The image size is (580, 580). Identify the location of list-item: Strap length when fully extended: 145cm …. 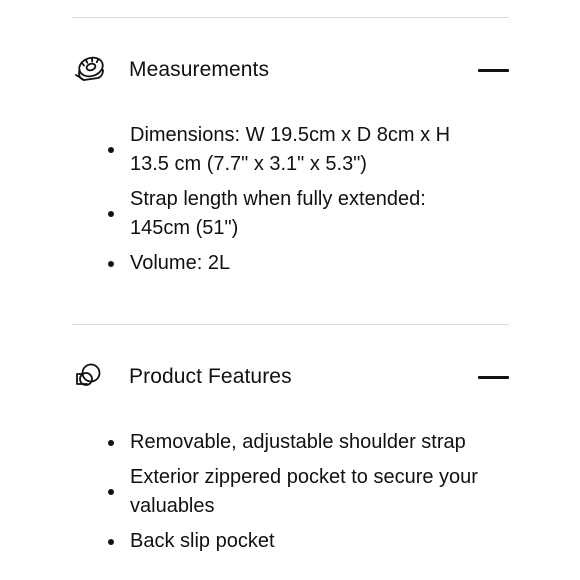
(290, 214).